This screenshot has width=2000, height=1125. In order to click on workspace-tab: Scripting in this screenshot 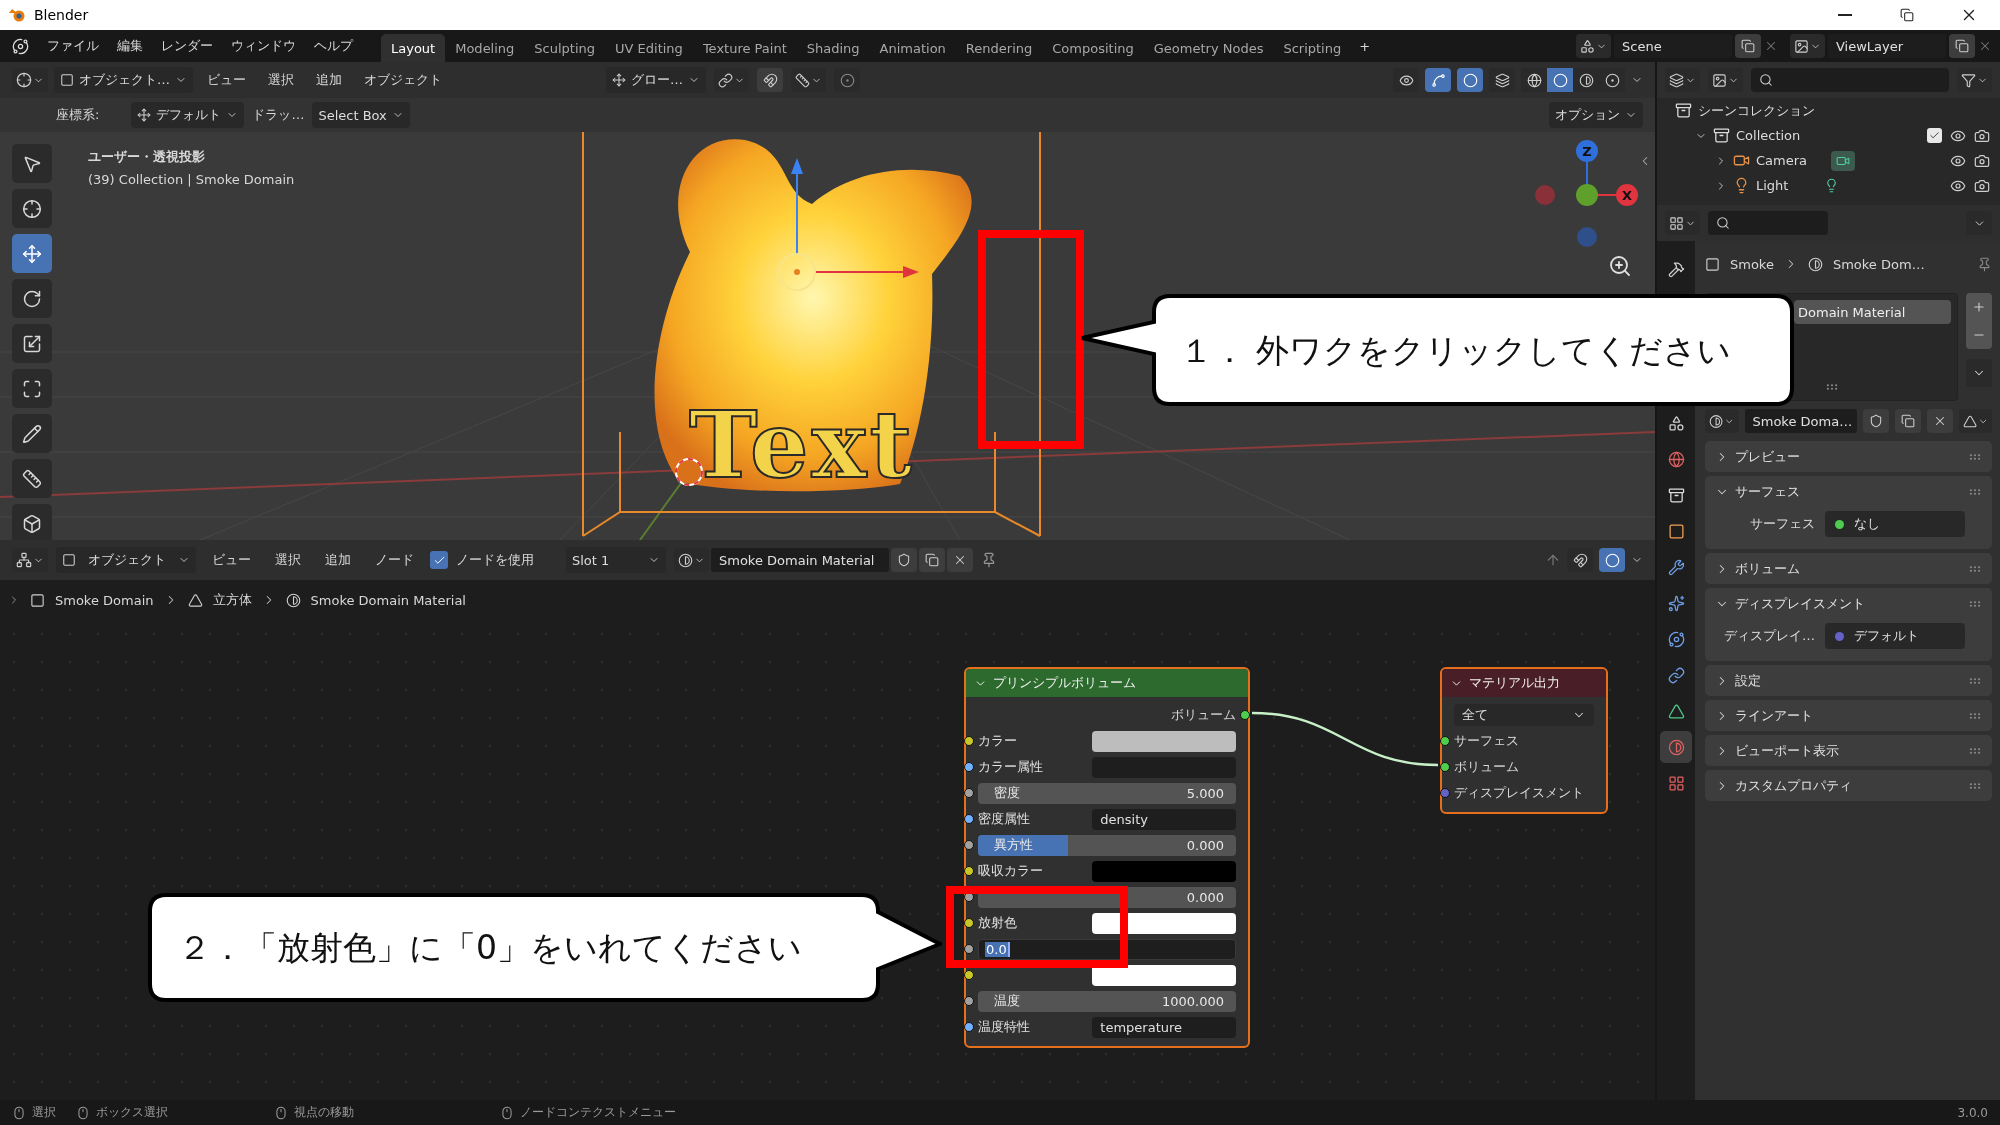, I will do `click(1312, 48)`.